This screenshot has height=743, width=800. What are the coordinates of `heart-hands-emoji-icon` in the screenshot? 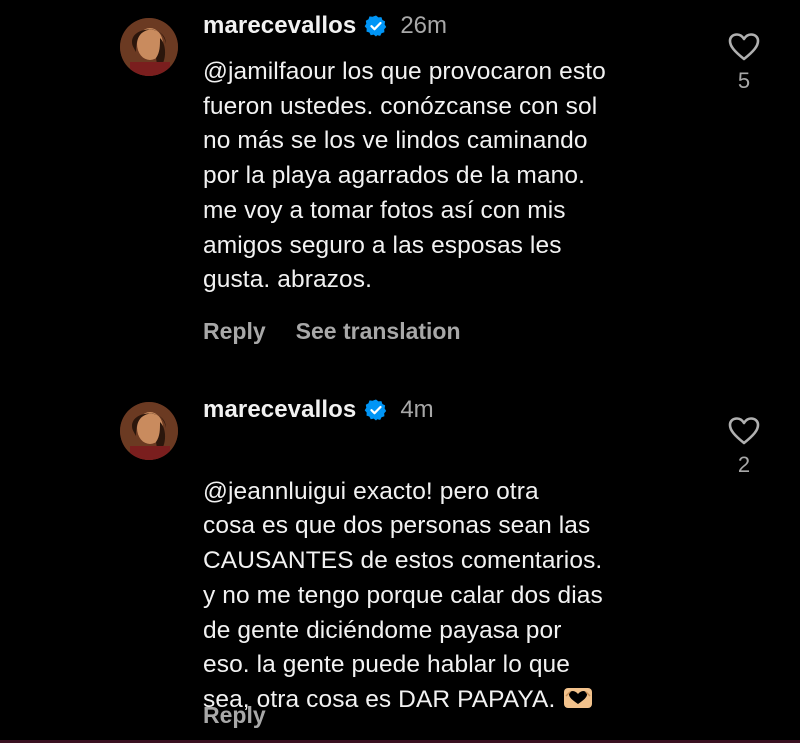 It's located at (578, 697).